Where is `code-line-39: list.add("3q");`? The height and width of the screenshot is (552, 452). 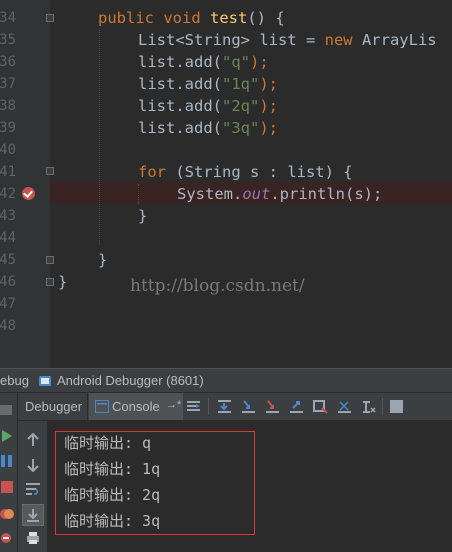 code-line-39: list.add("3q"); is located at coordinates (208, 128).